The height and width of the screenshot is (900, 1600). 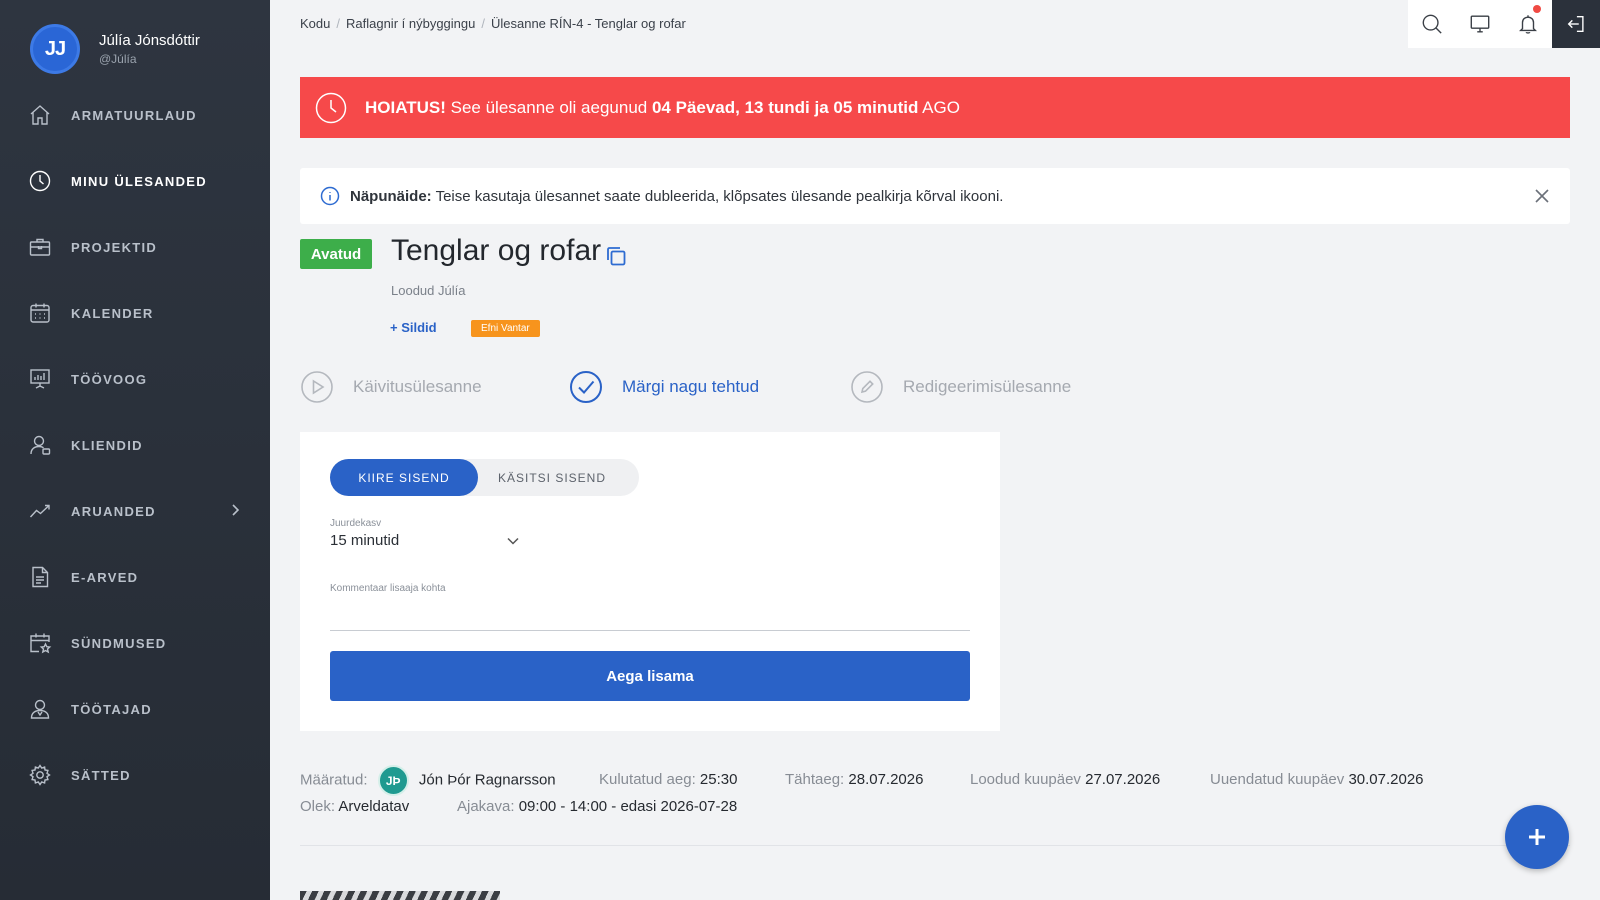 I want to click on user-profile: JJ Júlía Jónsdóttir @Júlía, so click(x=115, y=49).